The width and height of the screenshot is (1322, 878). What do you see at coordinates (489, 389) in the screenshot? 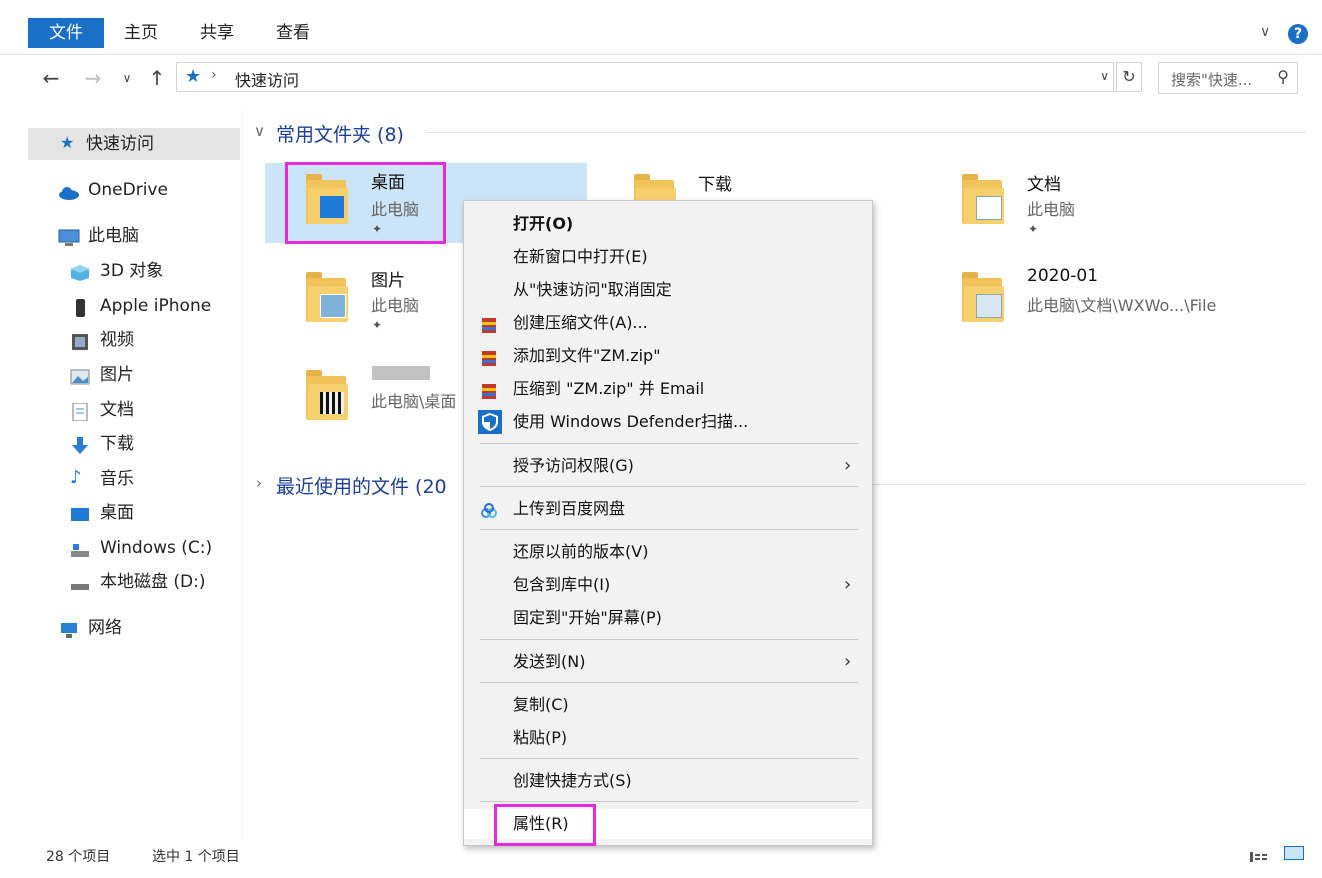
I see `winrar-icon` at bounding box center [489, 389].